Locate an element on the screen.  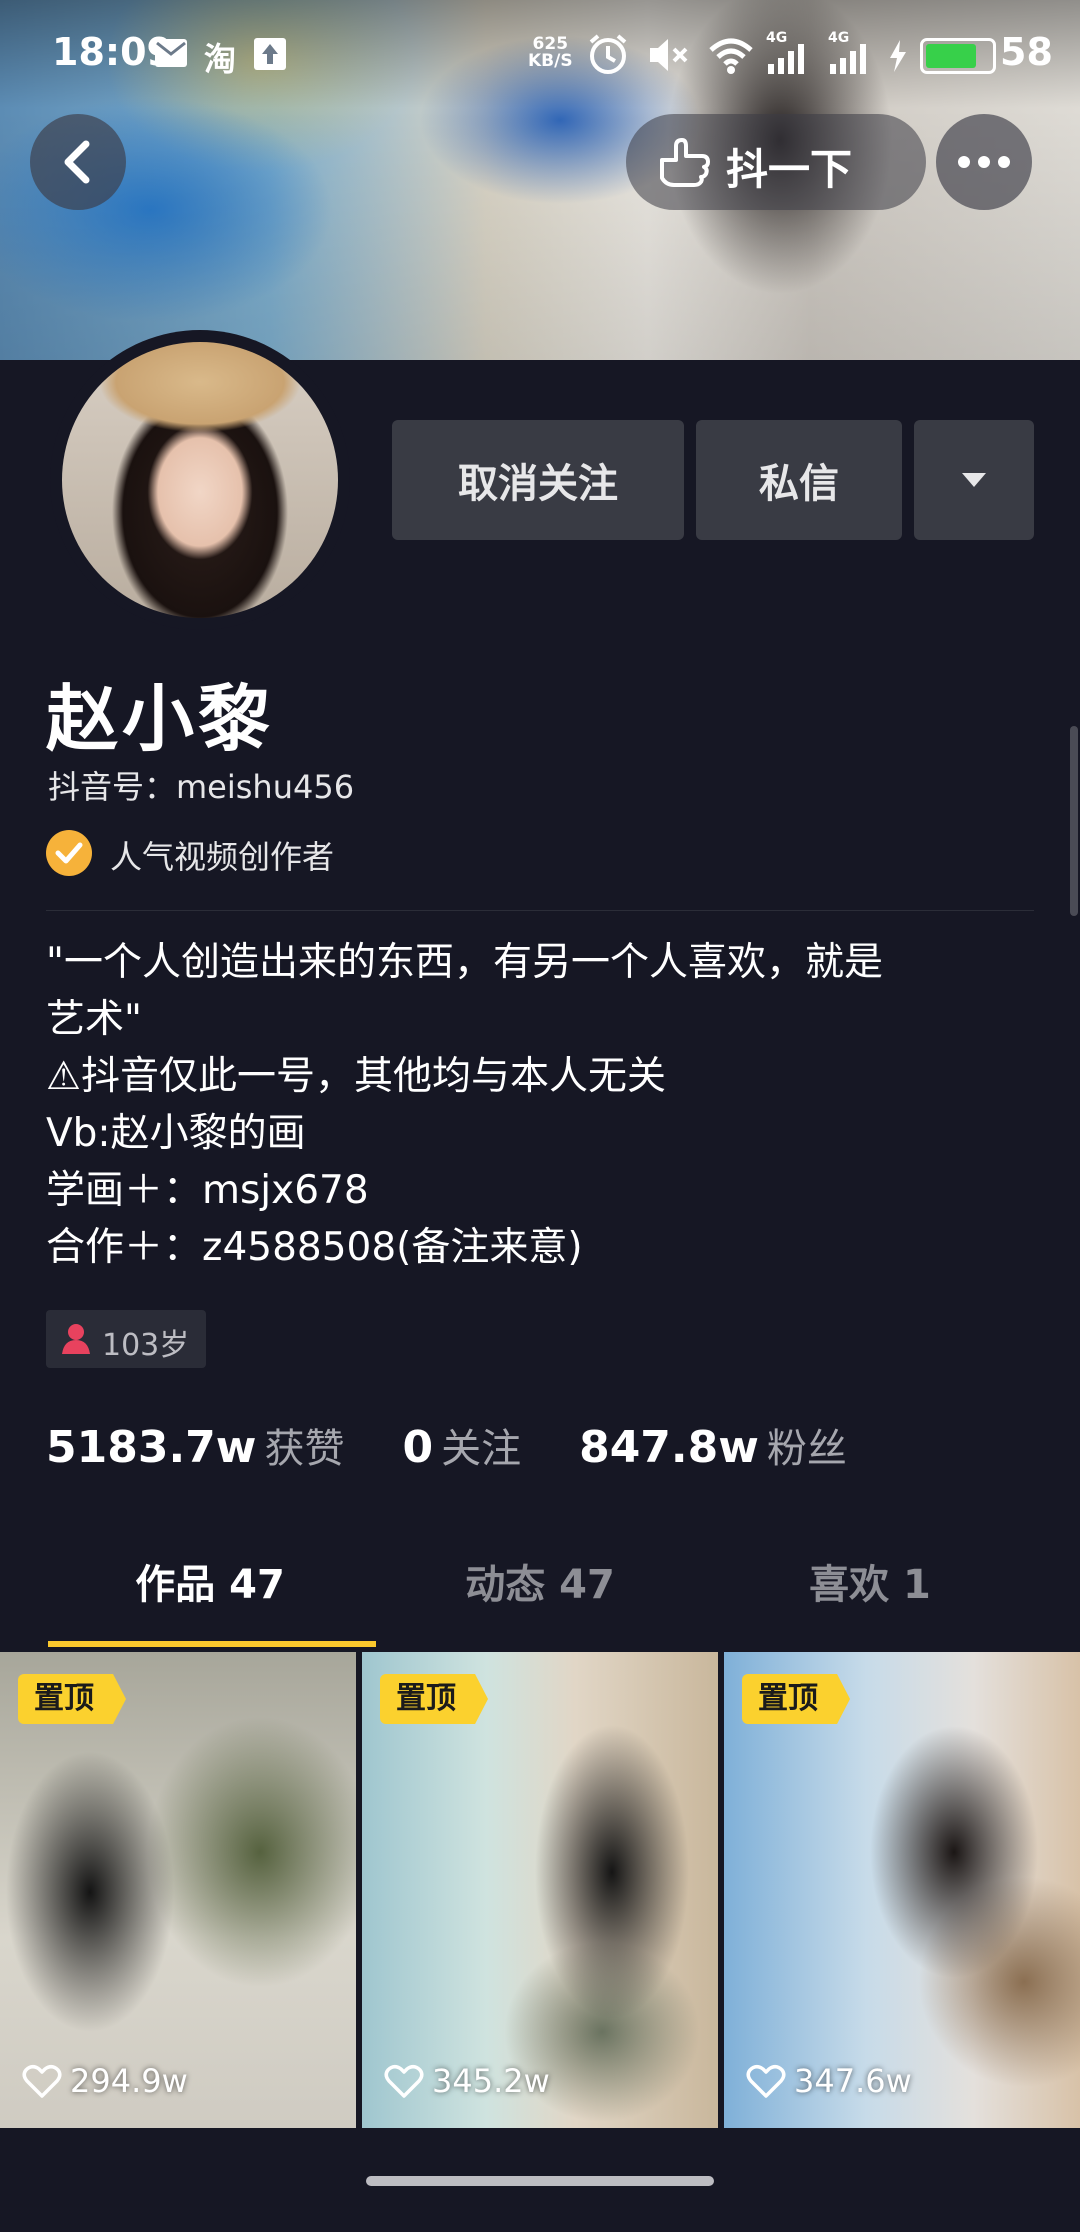
stats-row: 5183.7w 获赞 0 关注 847.8w 粉丝 is located at coordinates (468, 1445).